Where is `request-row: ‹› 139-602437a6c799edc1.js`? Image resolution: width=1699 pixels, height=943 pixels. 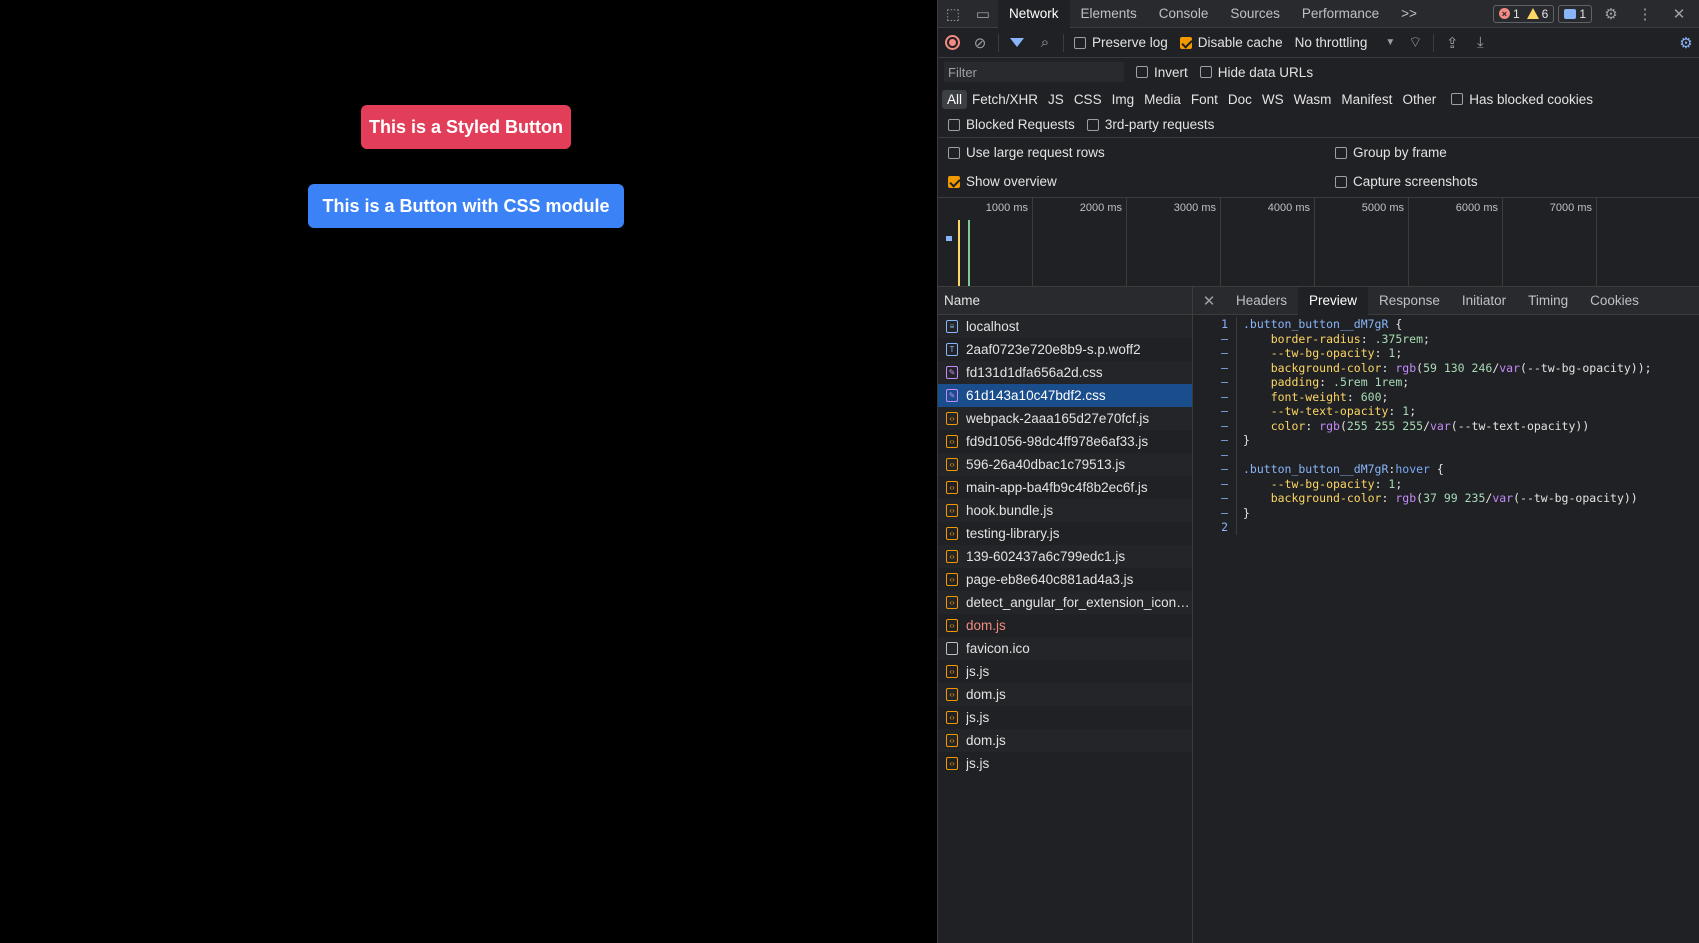
request-row: ‹› 139-602437a6c799edc1.js is located at coordinates (1065, 556).